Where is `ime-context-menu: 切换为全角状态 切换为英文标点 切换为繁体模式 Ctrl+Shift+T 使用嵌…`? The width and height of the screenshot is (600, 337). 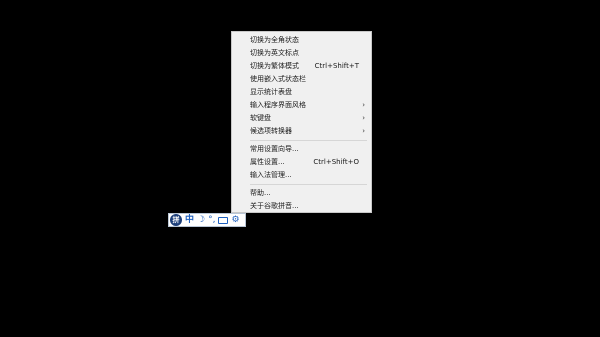
ime-context-menu: 切换为全角状态 切换为英文标点 切换为繁体模式 Ctrl+Shift+T 使用嵌… is located at coordinates (301, 122).